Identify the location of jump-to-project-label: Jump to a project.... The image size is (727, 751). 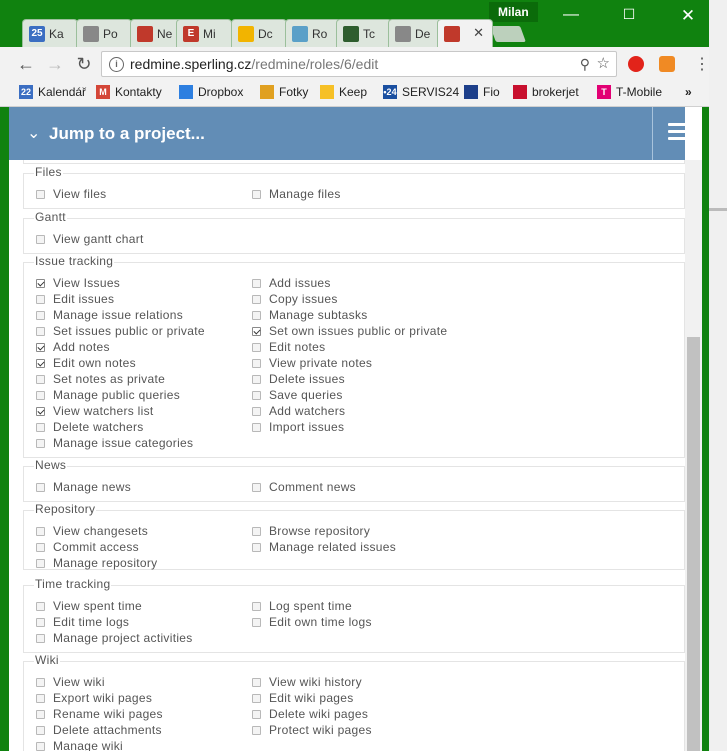
(127, 134).